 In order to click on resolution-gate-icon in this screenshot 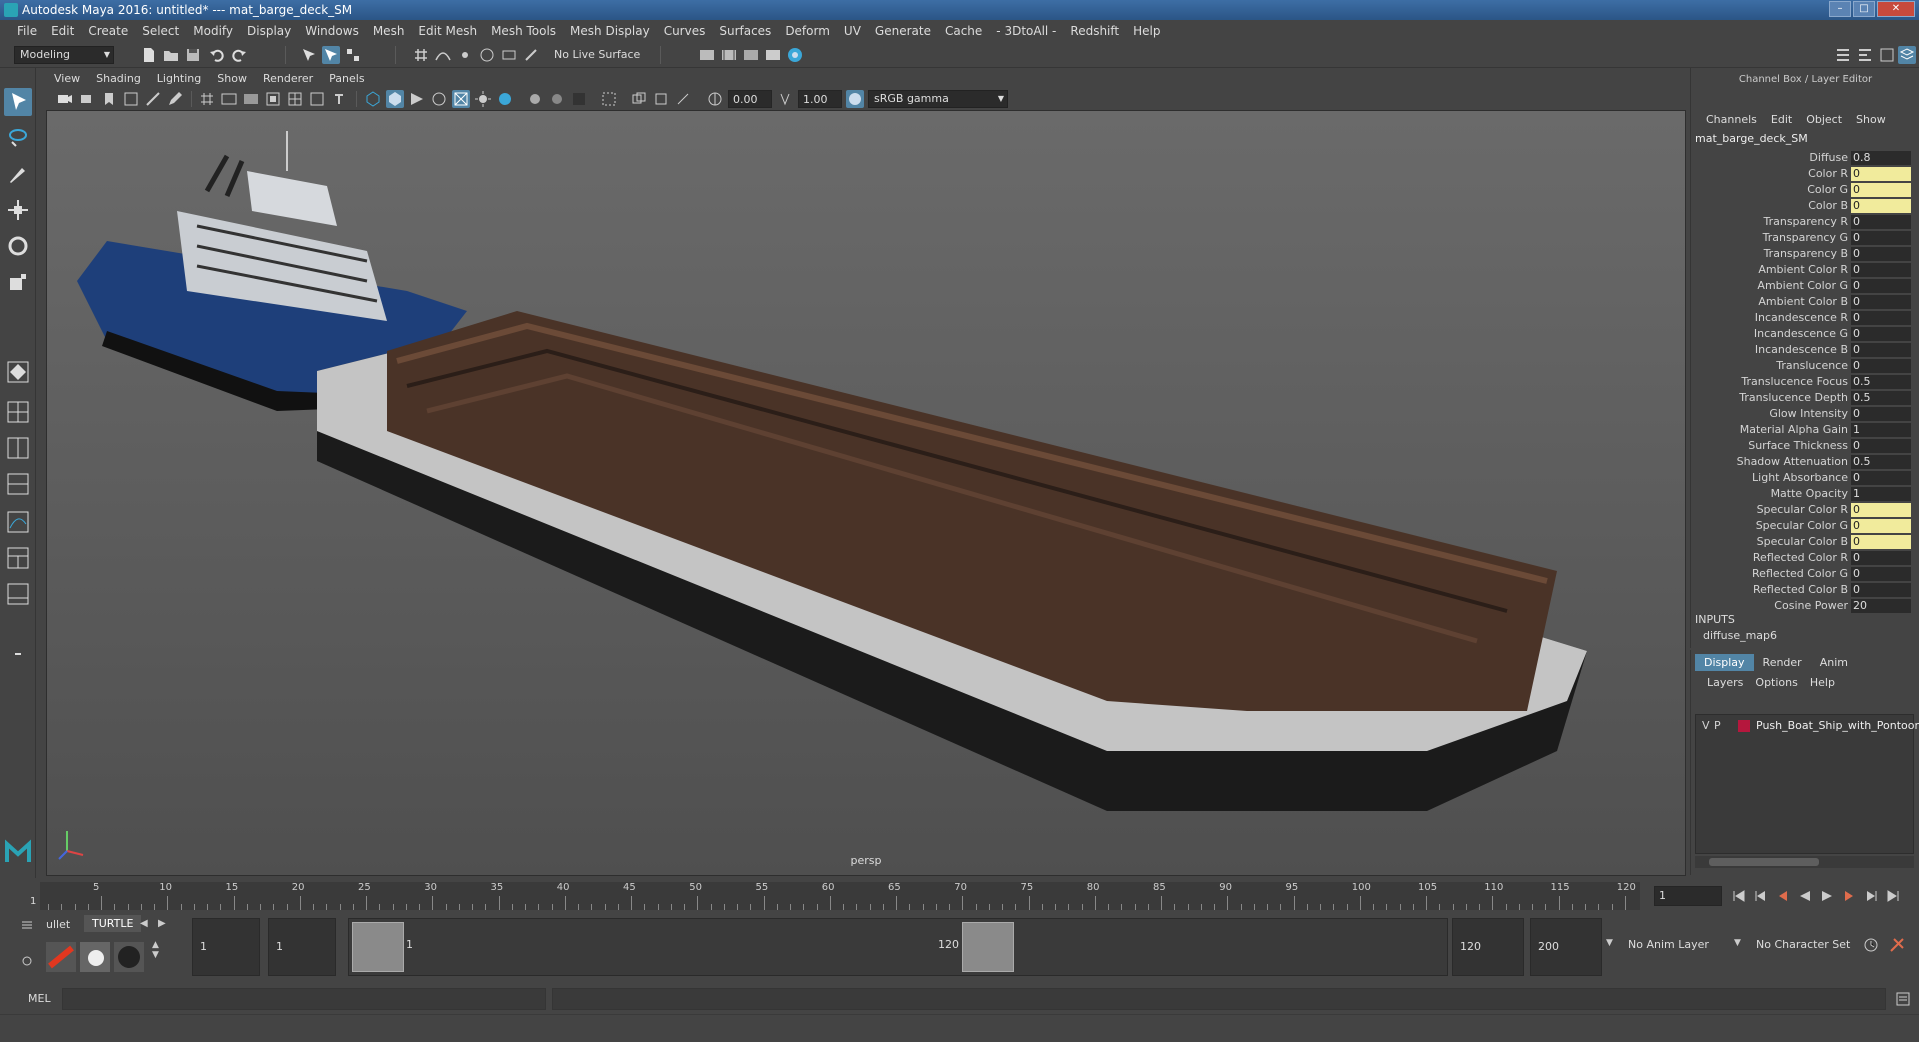, I will do `click(251, 99)`.